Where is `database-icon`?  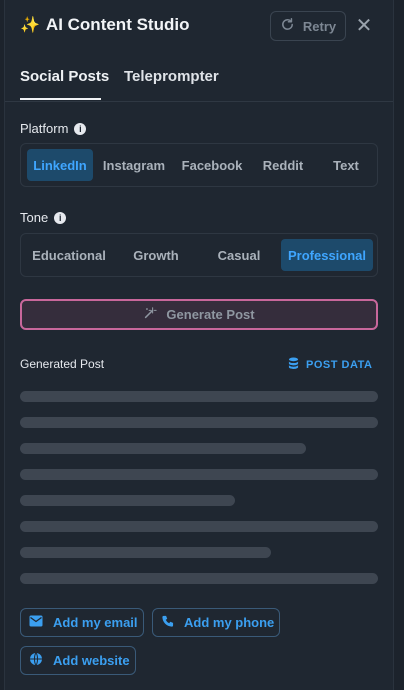
database-icon is located at coordinates (293, 365).